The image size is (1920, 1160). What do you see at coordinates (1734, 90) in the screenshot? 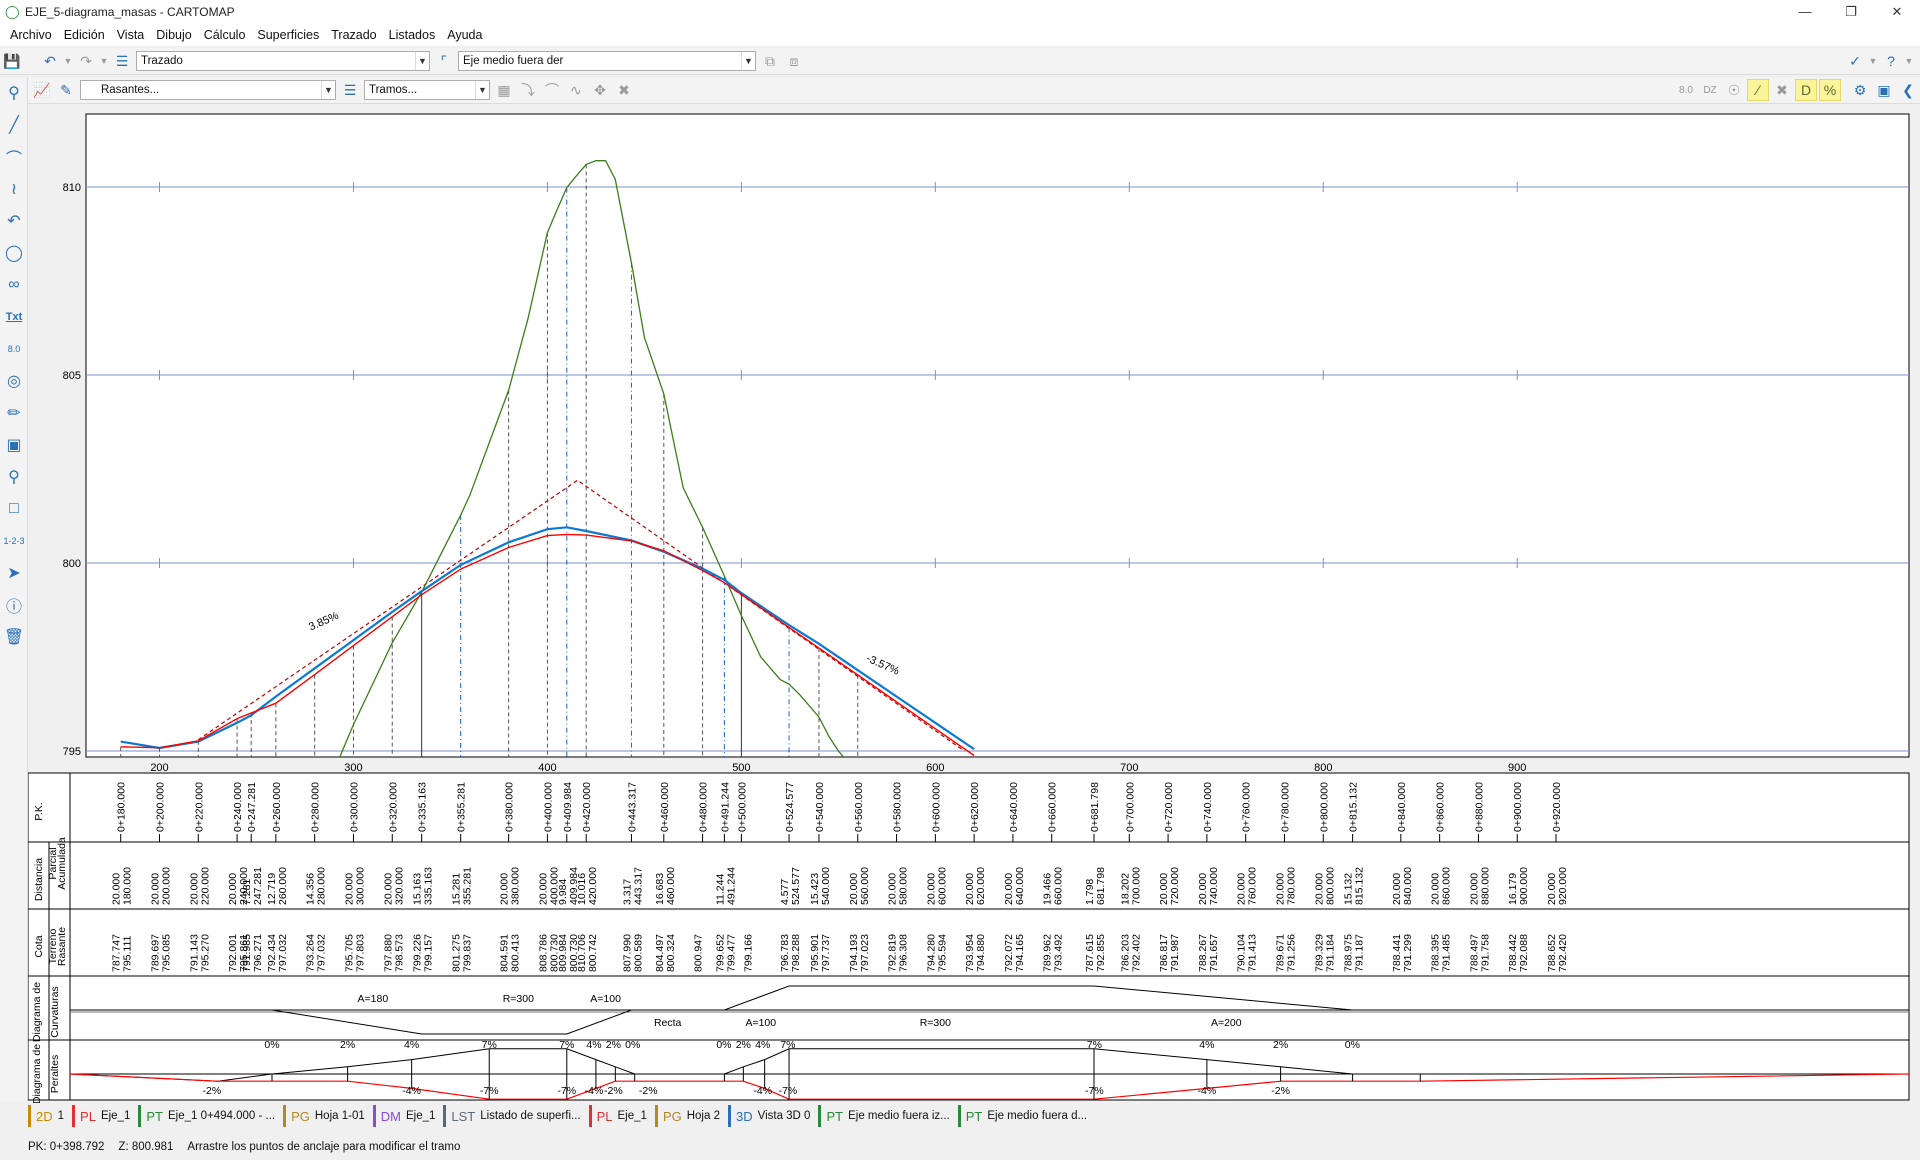
I see `network-icon: ☉` at bounding box center [1734, 90].